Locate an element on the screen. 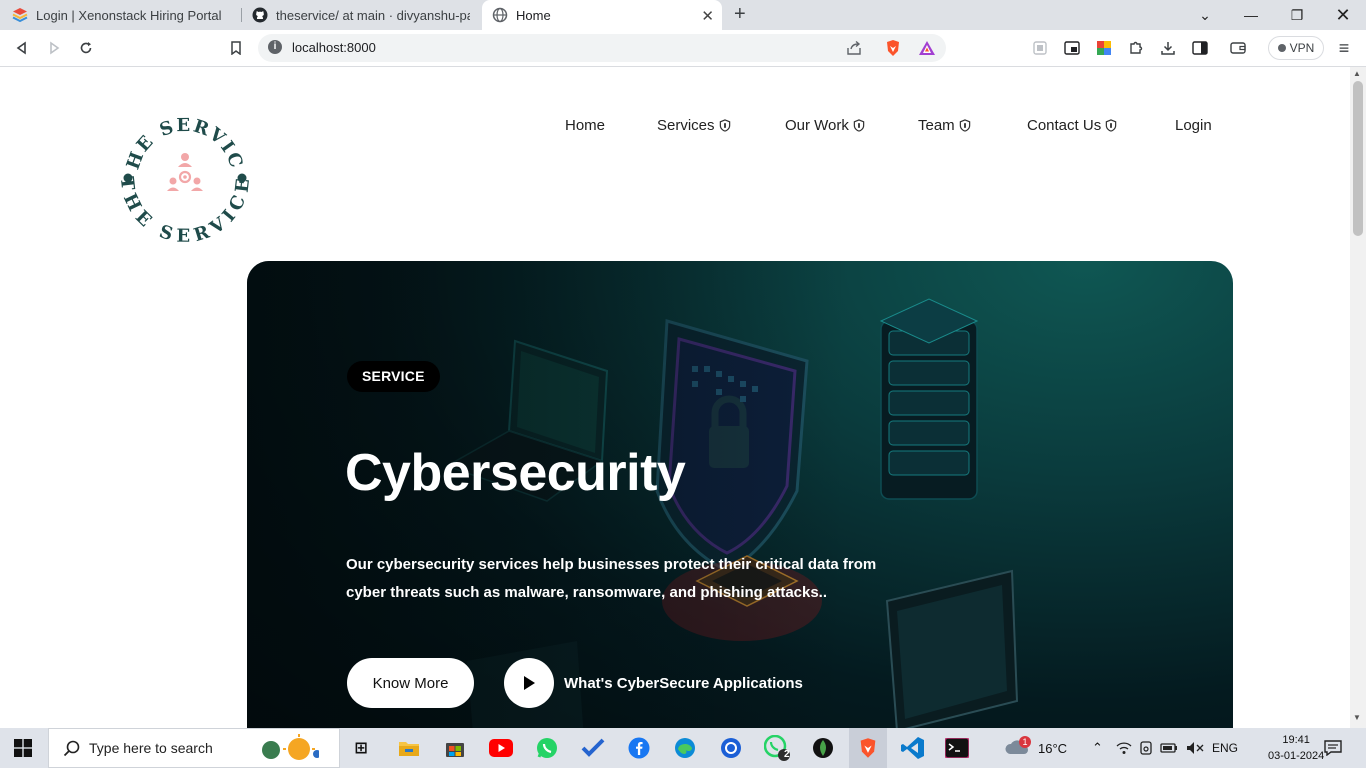 The height and width of the screenshot is (768, 1366). close-window-icon: ✕ is located at coordinates (1343, 15).